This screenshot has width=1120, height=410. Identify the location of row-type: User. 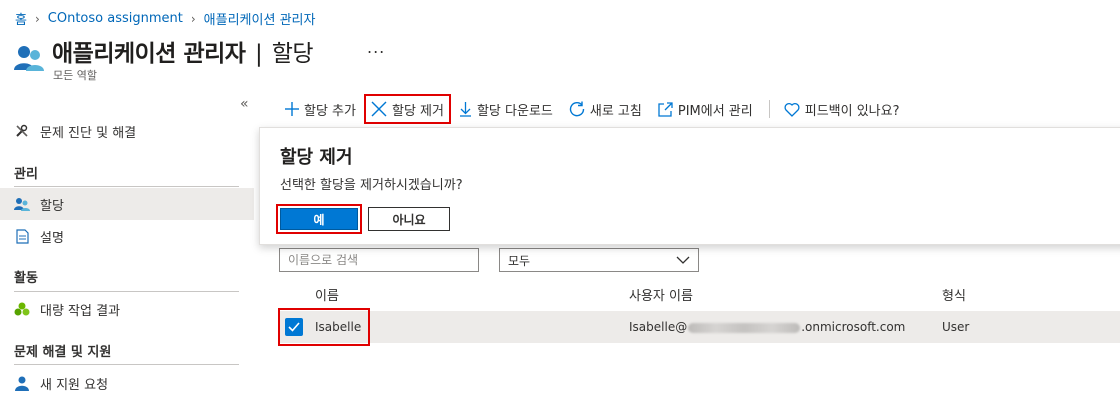
(956, 327).